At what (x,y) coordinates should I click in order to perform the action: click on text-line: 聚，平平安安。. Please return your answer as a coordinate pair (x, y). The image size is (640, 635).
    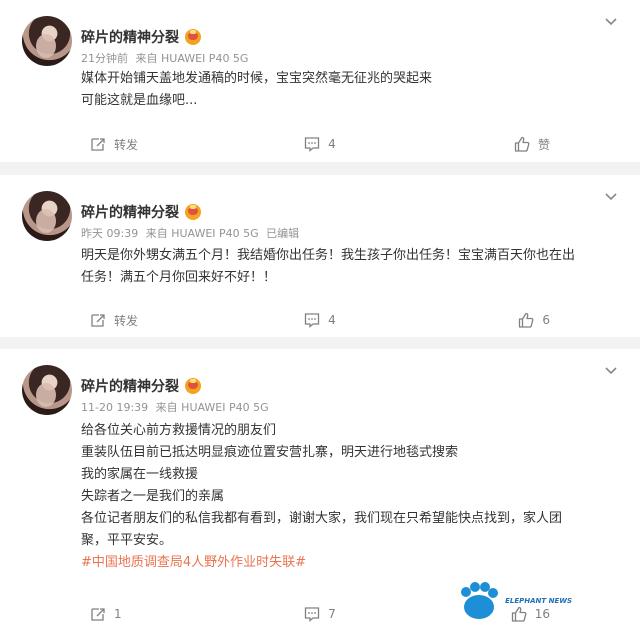
    Looking at the image, I should click on (127, 540).